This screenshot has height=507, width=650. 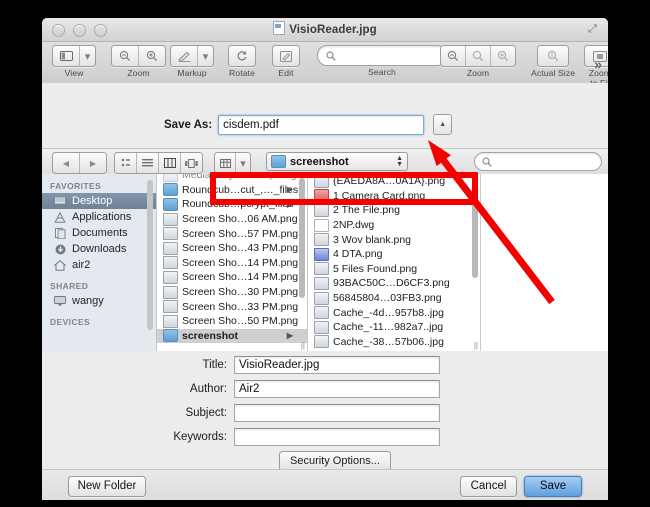 What do you see at coordinates (240, 292) in the screenshot?
I see `file-row-label: Screen Sho…30 PM.png` at bounding box center [240, 292].